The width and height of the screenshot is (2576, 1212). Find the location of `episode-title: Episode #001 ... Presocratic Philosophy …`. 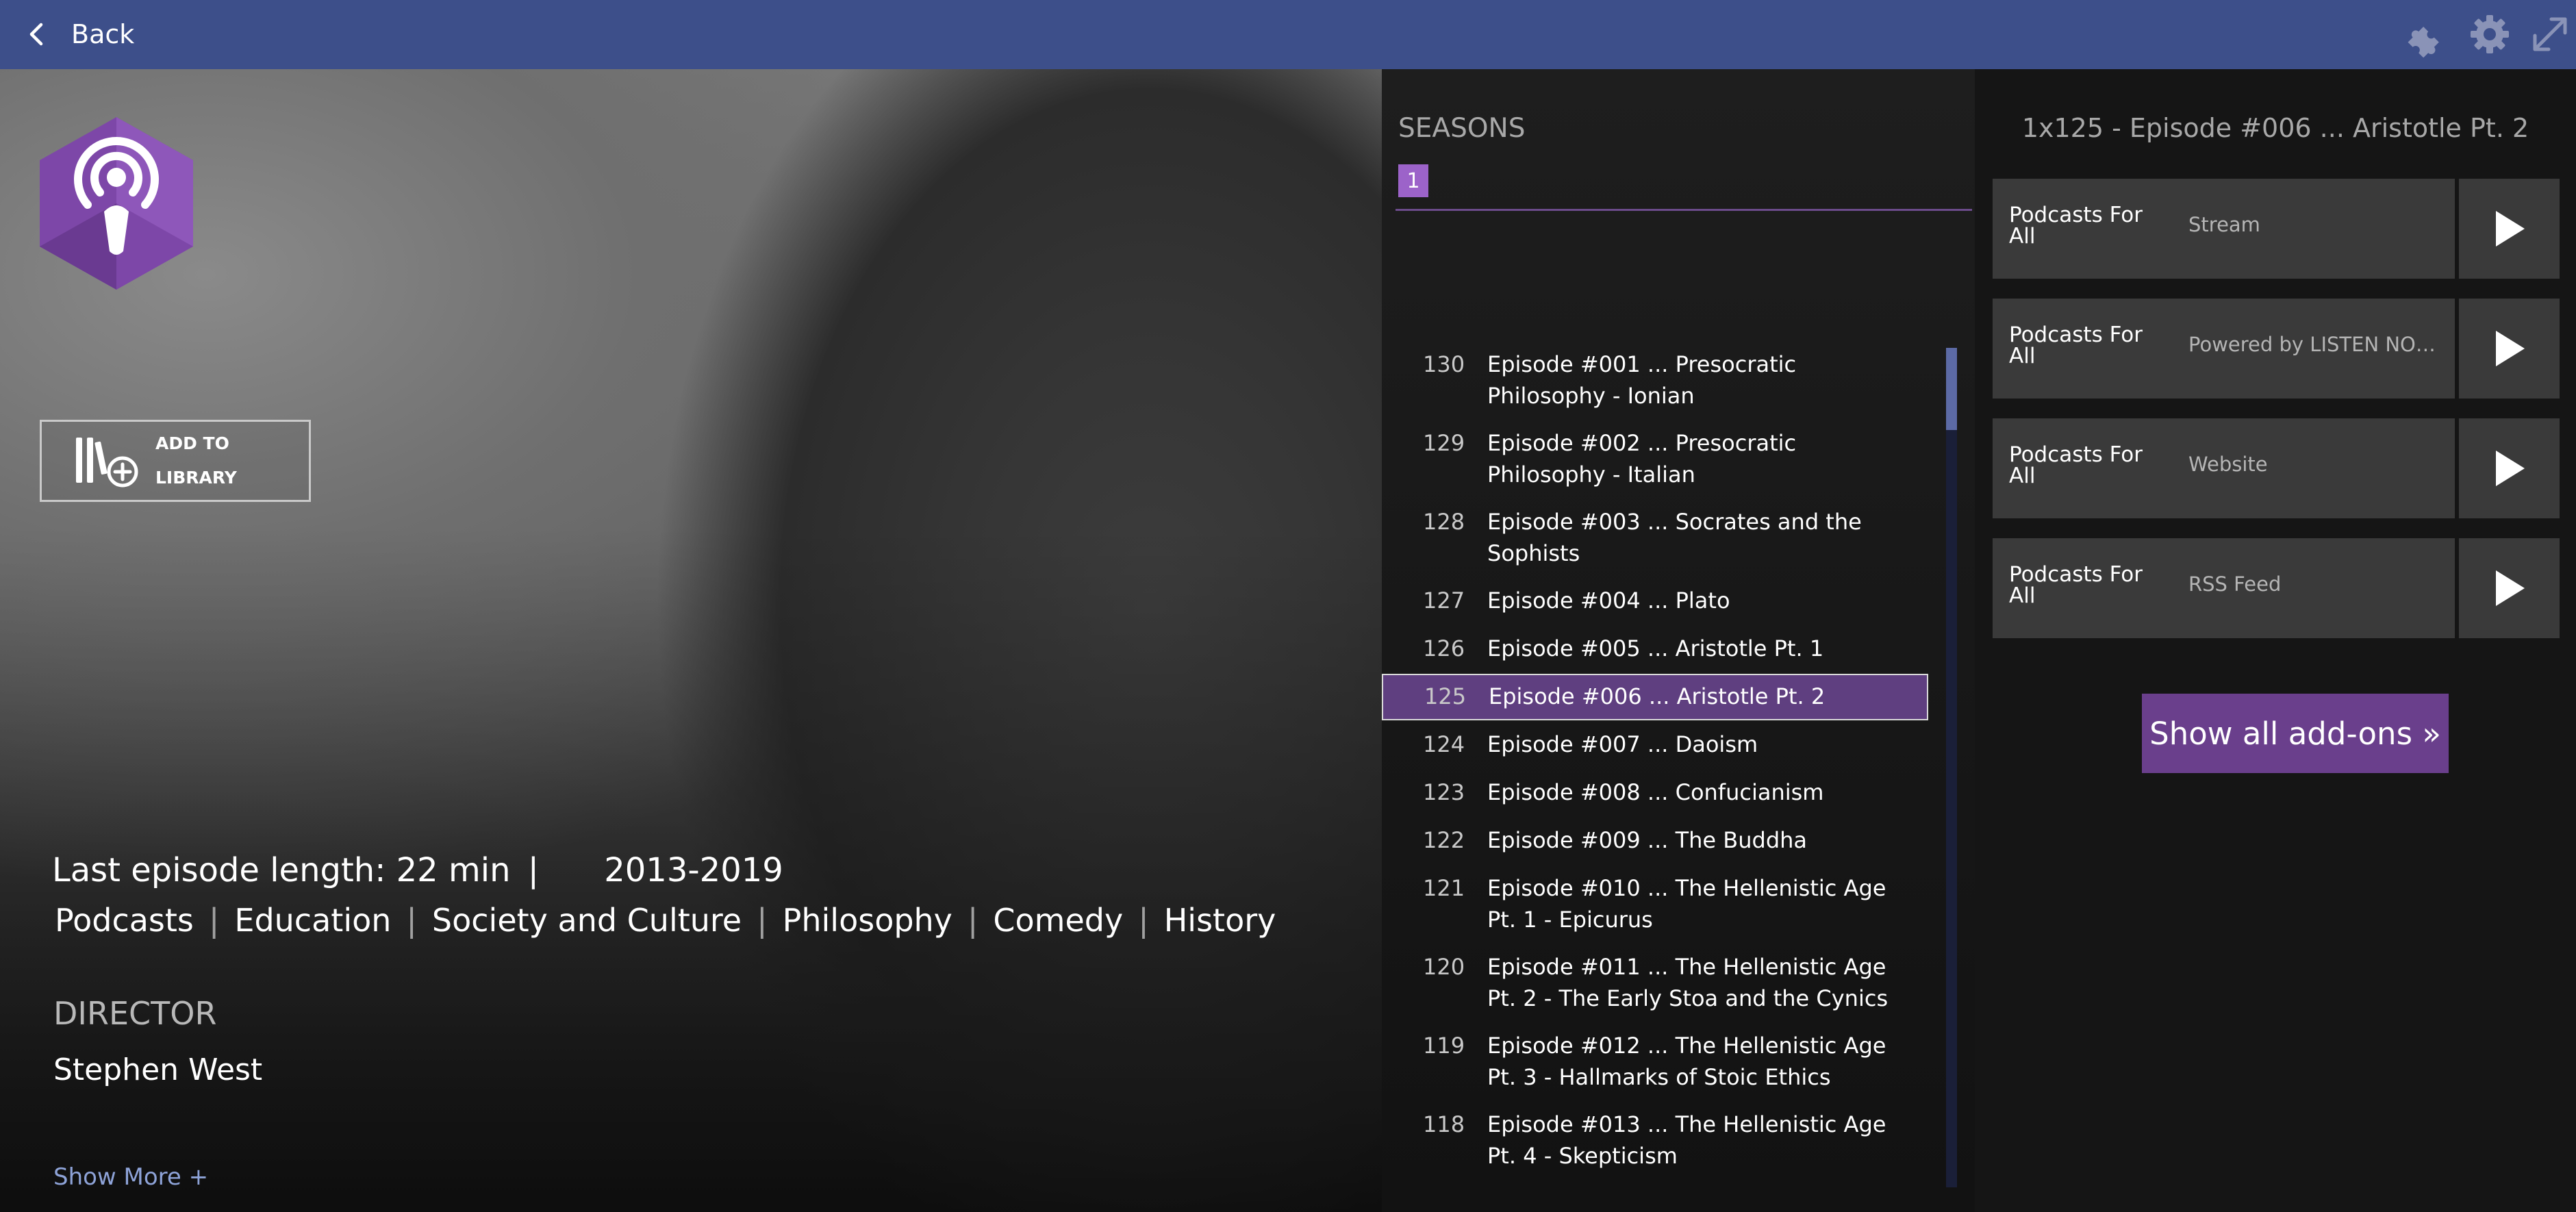

episode-title: Episode #001 ... Presocratic Philosophy … is located at coordinates (1642, 380).